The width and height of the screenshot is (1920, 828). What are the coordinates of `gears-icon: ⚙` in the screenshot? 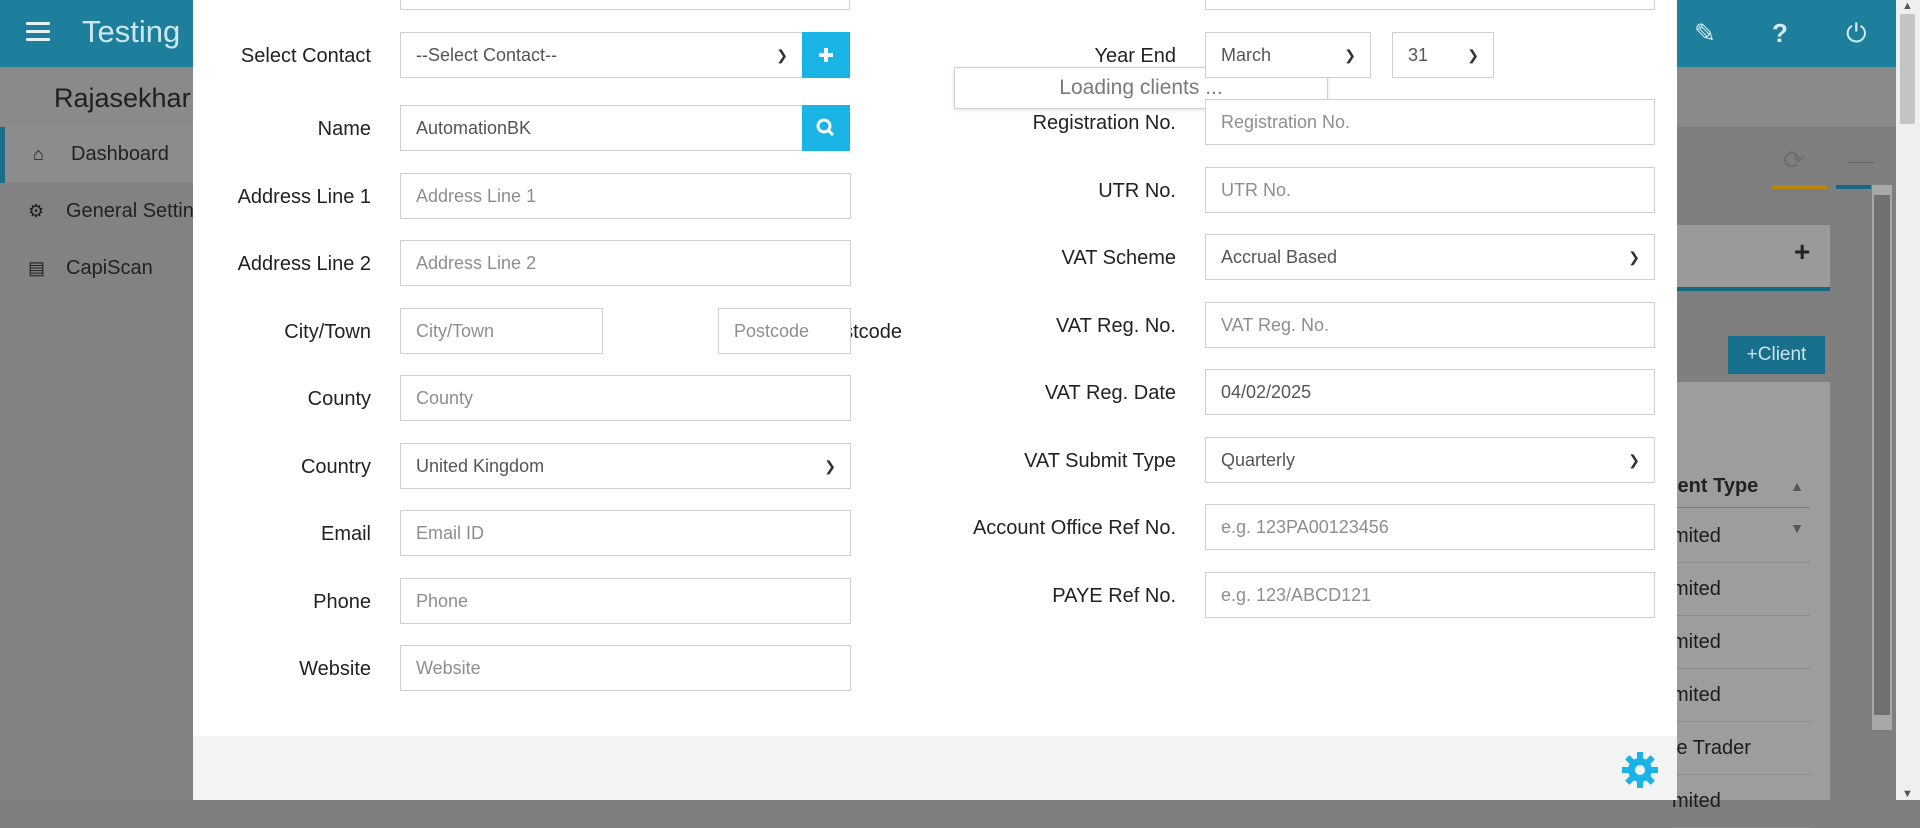 It's located at (36, 211).